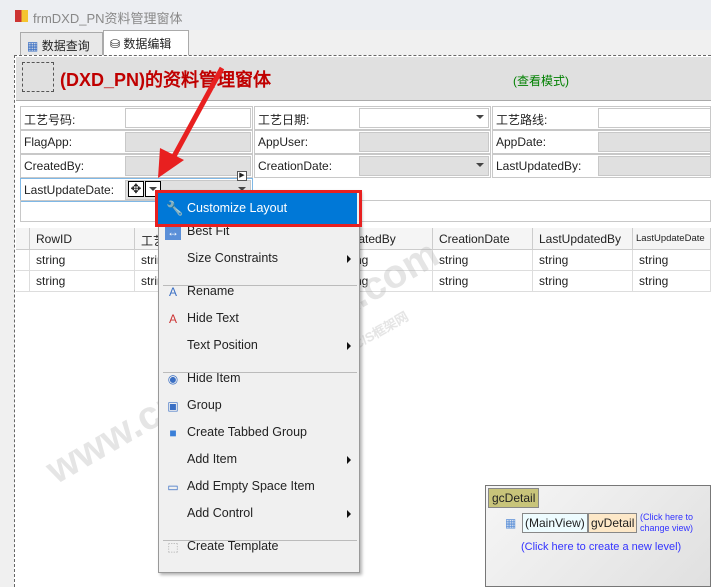  Describe the element at coordinates (173, 433) in the screenshot. I see `folder-icon: ■` at that location.